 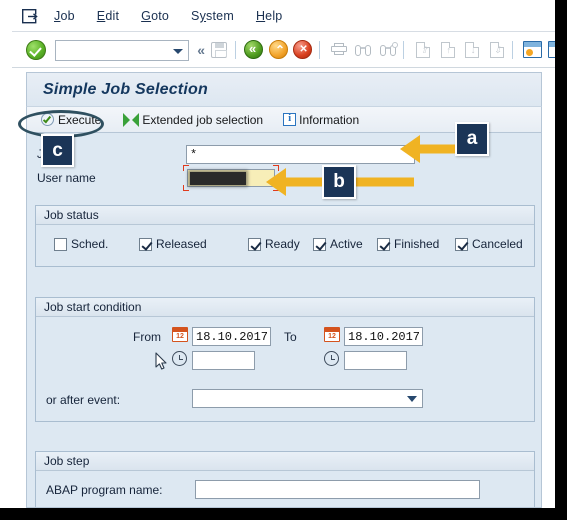 I want to click on screen-title-bar: Simple Job Selection, so click(x=284, y=89).